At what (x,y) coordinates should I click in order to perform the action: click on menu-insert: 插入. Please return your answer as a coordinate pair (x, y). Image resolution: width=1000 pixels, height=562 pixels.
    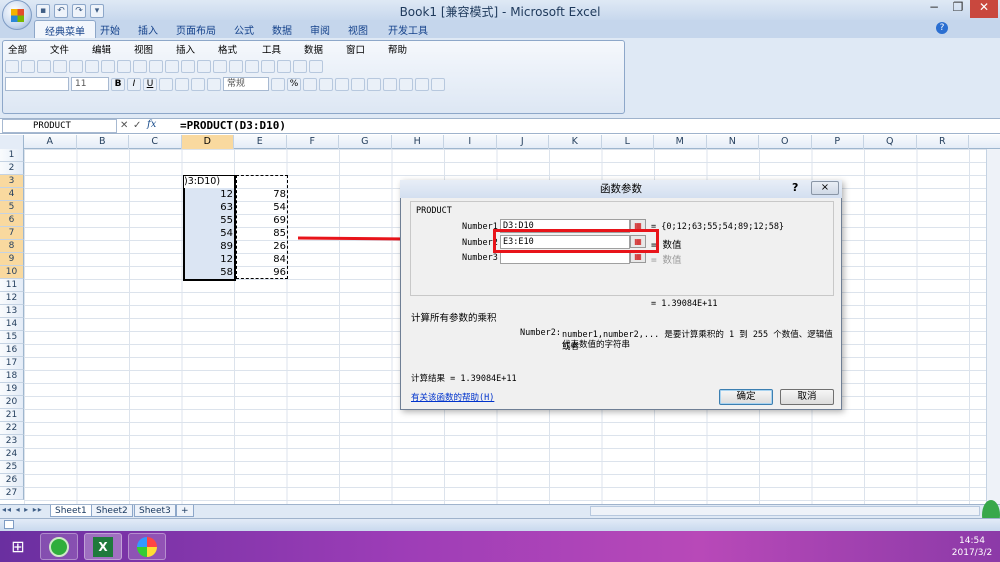
    Looking at the image, I should click on (185, 49).